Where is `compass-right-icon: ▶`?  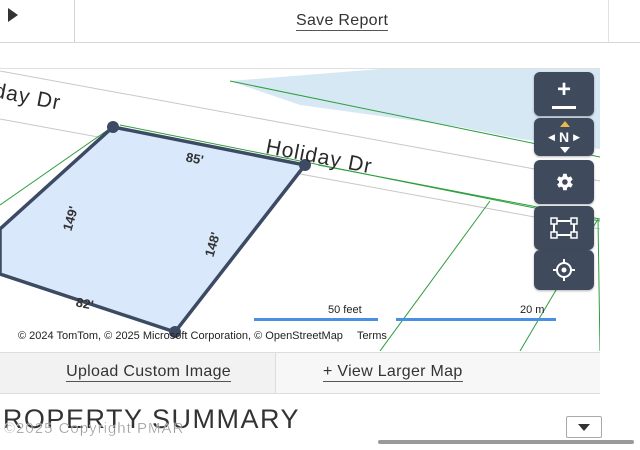
compass-right-icon: ▶ is located at coordinates (576, 136).